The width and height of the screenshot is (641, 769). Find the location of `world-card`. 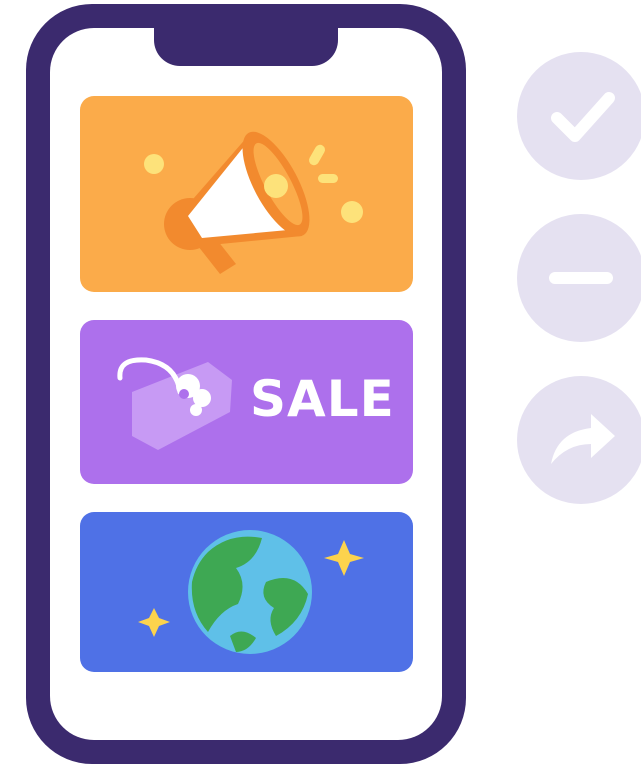

world-card is located at coordinates (246, 592).